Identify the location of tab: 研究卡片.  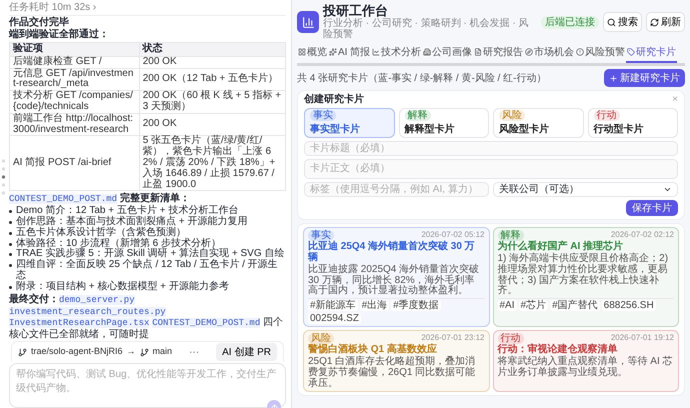
(652, 53).